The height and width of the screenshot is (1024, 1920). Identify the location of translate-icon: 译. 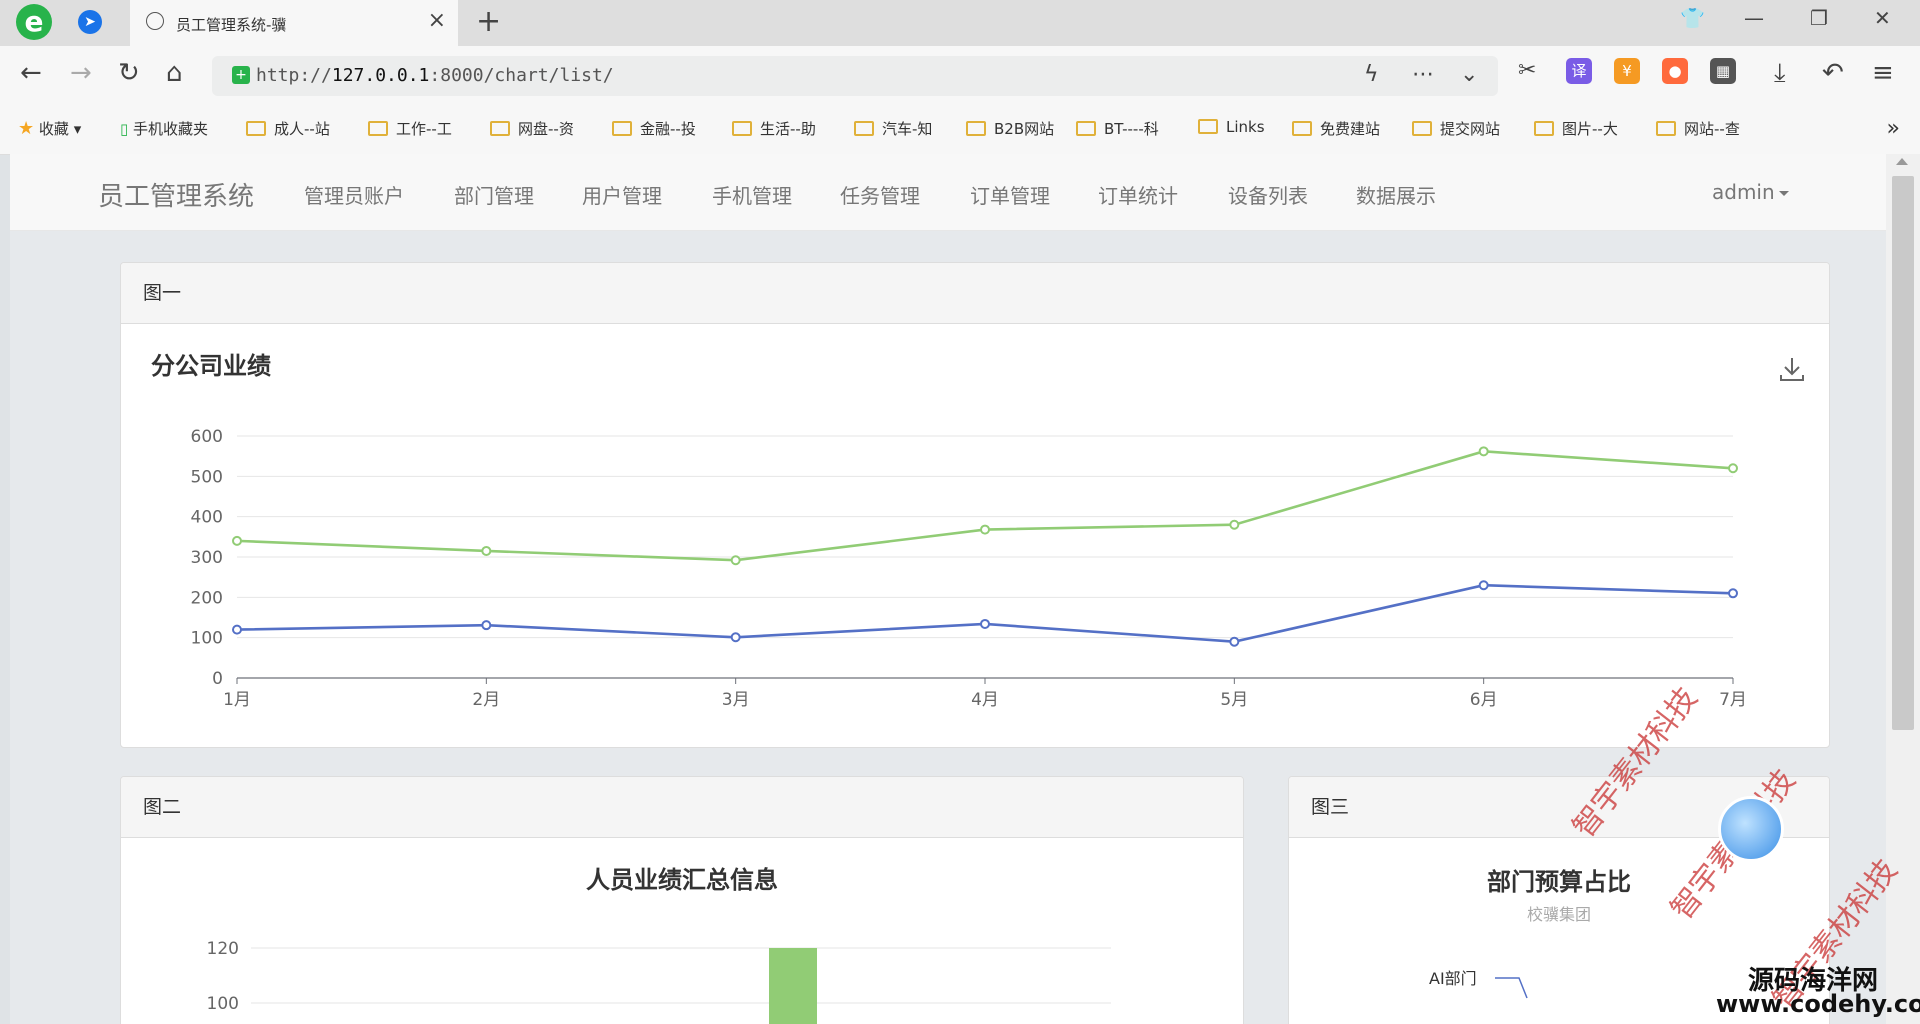
(1579, 71).